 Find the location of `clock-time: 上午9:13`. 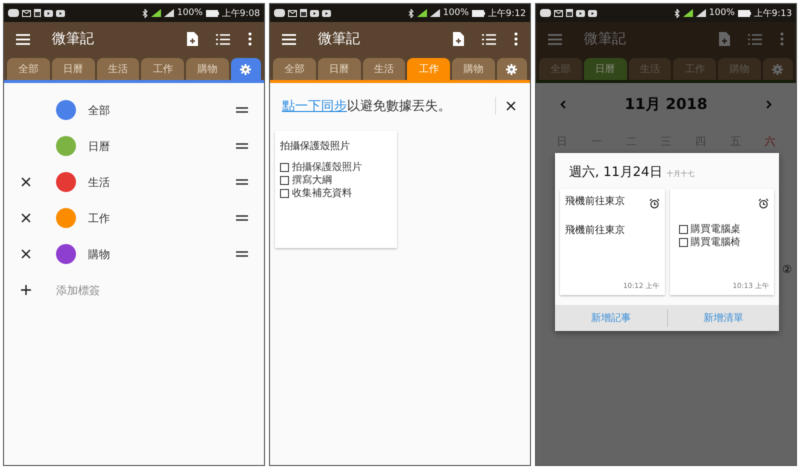

clock-time: 上午9:13 is located at coordinates (773, 14).